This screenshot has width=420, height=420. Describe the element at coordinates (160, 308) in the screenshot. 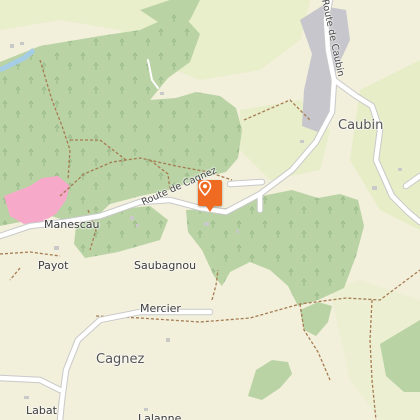

I see `locality-label-mercier: Mercier` at that location.